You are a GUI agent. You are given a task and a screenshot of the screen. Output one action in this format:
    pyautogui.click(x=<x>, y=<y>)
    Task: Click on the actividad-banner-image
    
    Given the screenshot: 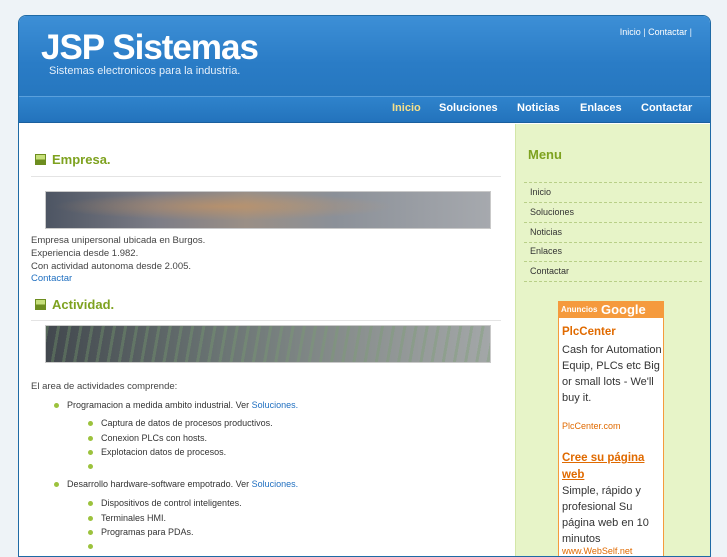 What is the action you would take?
    pyautogui.click(x=268, y=344)
    